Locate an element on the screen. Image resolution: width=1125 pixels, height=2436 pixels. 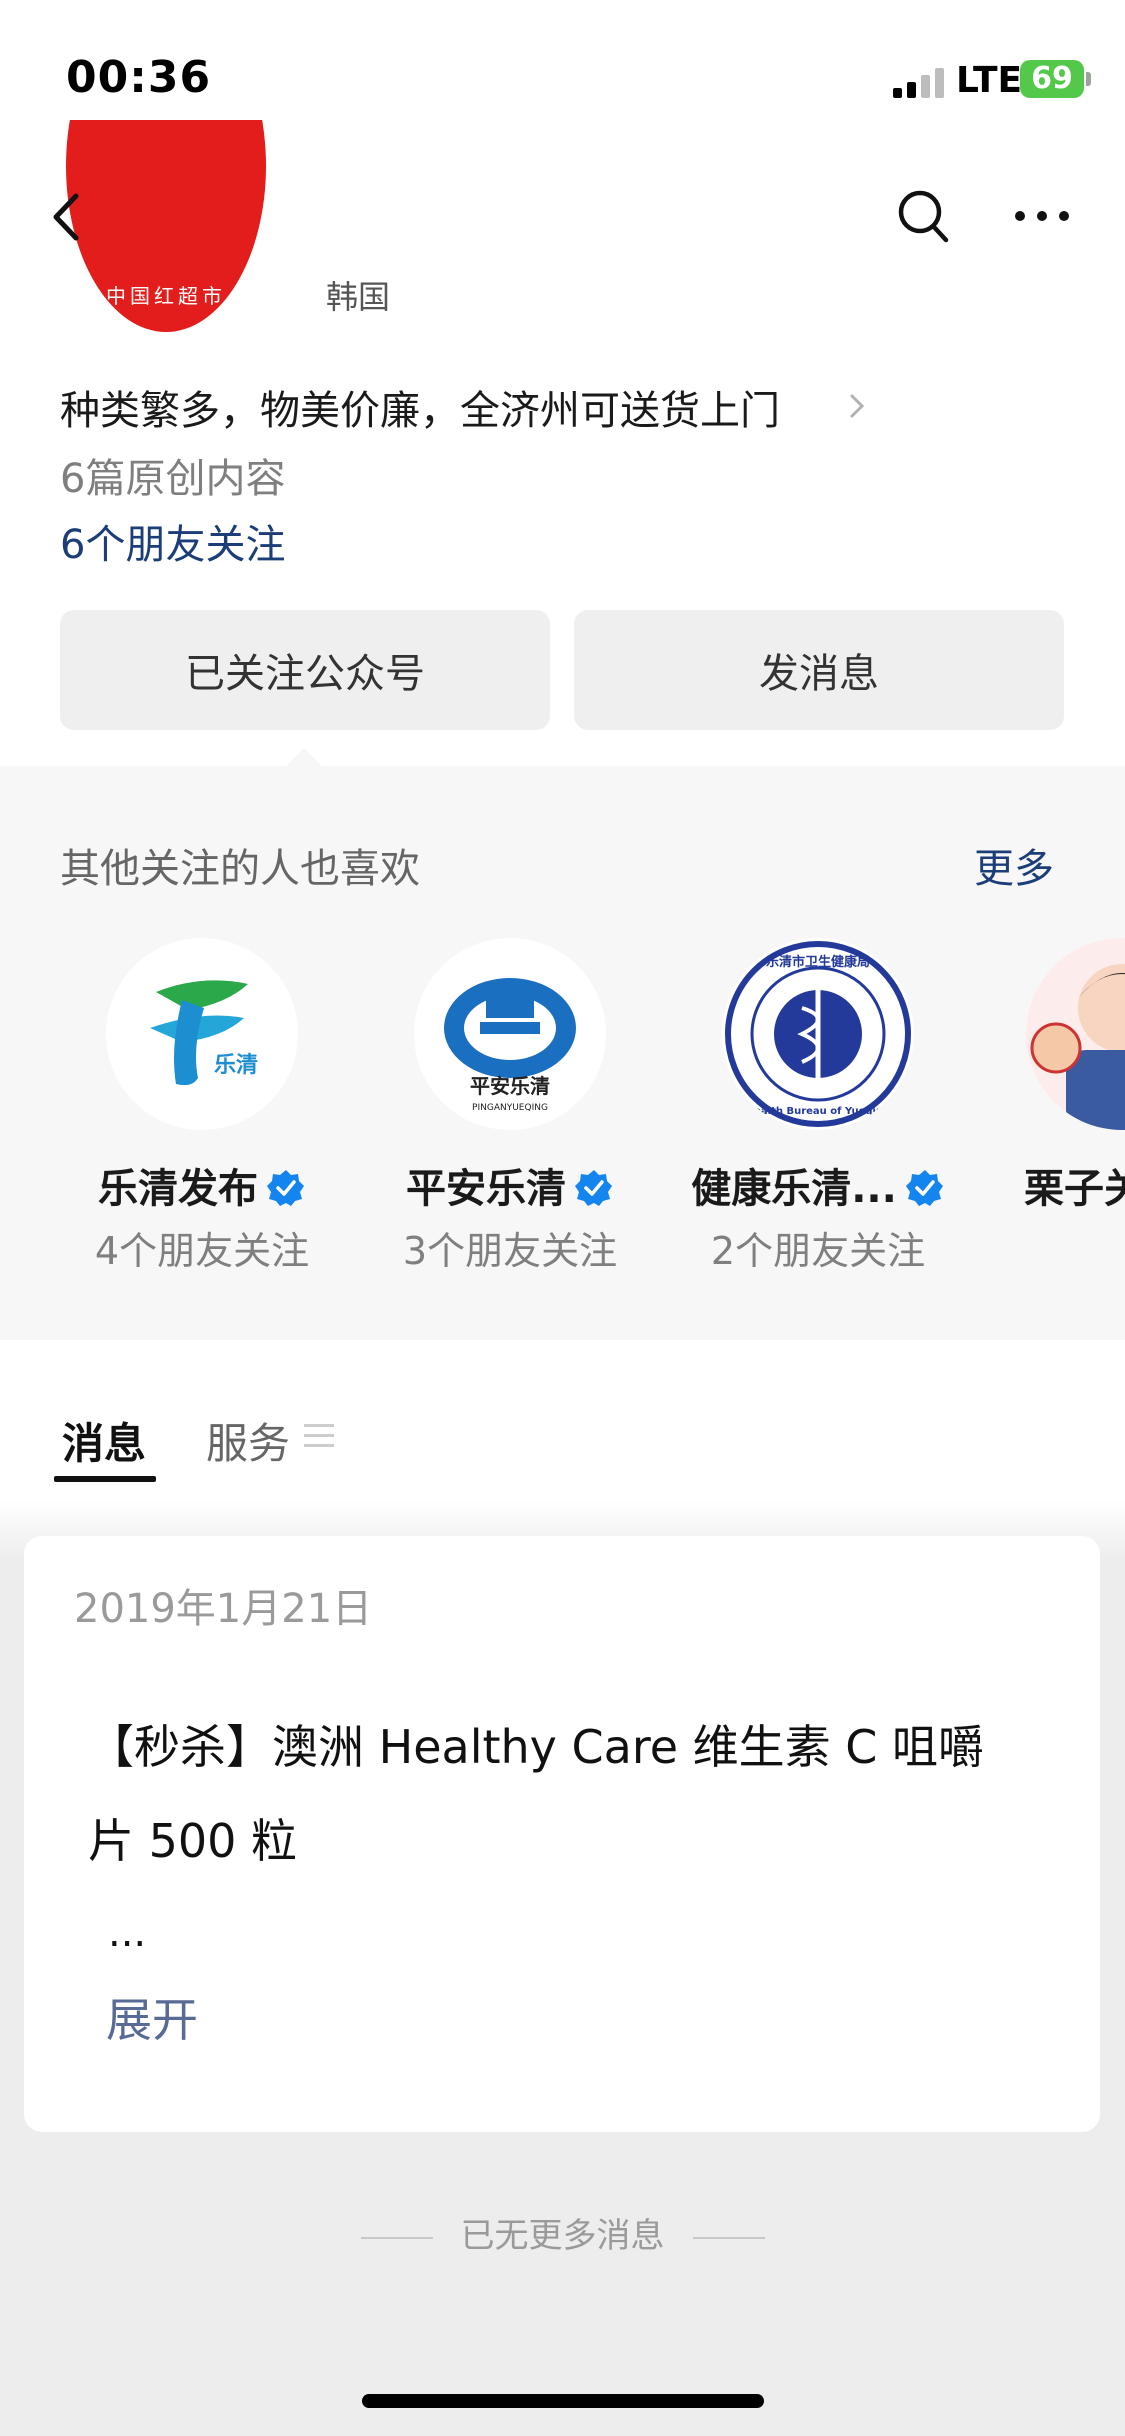
account-description: 种类繁多，物美价廉，全济州可送货上门 is located at coordinates (420, 407).